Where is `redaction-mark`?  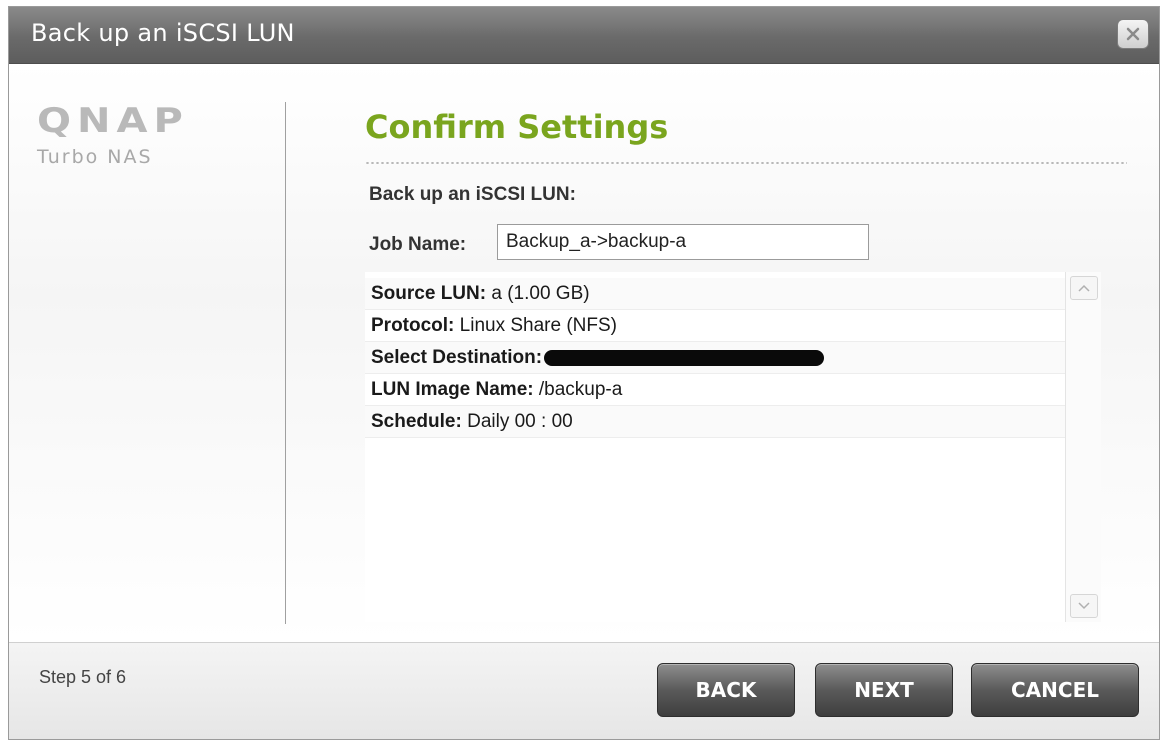
redaction-mark is located at coordinates (684, 357).